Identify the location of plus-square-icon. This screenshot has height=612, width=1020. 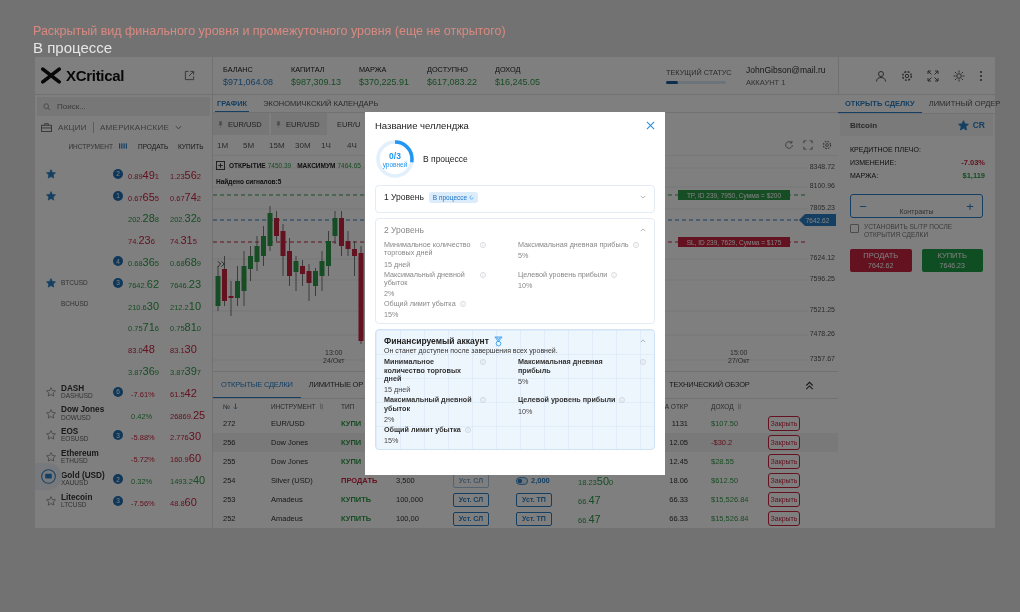
(220, 165).